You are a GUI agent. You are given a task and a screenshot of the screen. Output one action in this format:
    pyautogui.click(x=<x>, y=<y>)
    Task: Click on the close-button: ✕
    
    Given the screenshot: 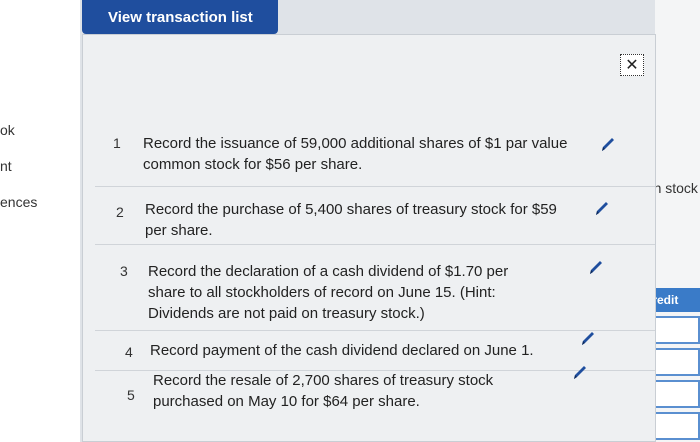 What is the action you would take?
    pyautogui.click(x=632, y=65)
    